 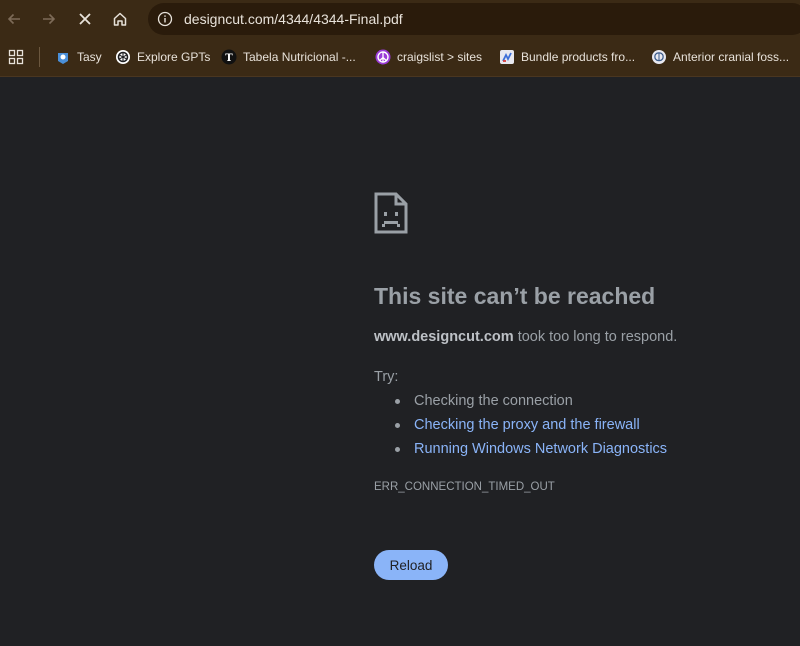 What do you see at coordinates (440, 57) in the screenshot?
I see `bookmark-label: craigslist > sites` at bounding box center [440, 57].